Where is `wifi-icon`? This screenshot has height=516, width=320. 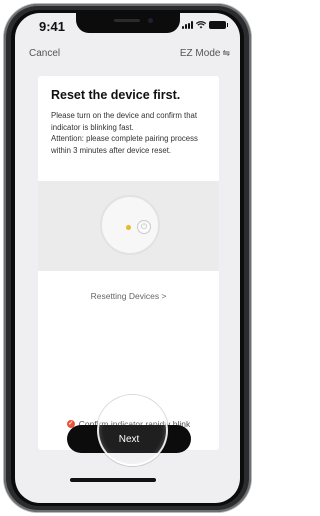 wifi-icon is located at coordinates (201, 25).